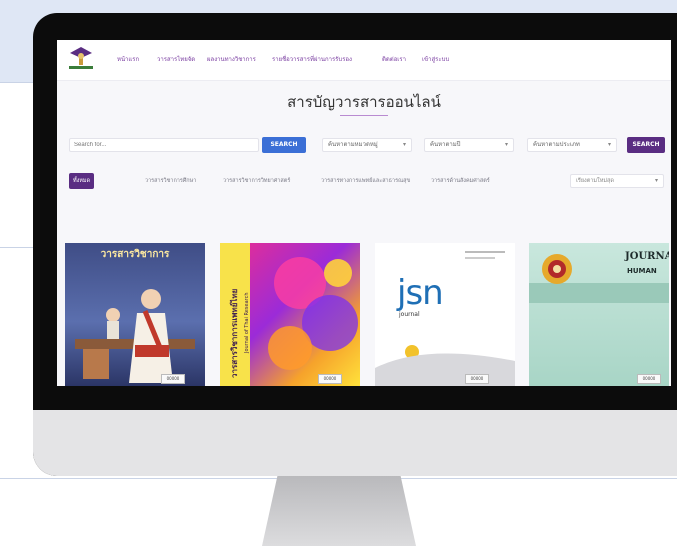  What do you see at coordinates (435, 59) in the screenshot?
I see `nav-item-login: เข้าสู่ระบบ` at bounding box center [435, 59].